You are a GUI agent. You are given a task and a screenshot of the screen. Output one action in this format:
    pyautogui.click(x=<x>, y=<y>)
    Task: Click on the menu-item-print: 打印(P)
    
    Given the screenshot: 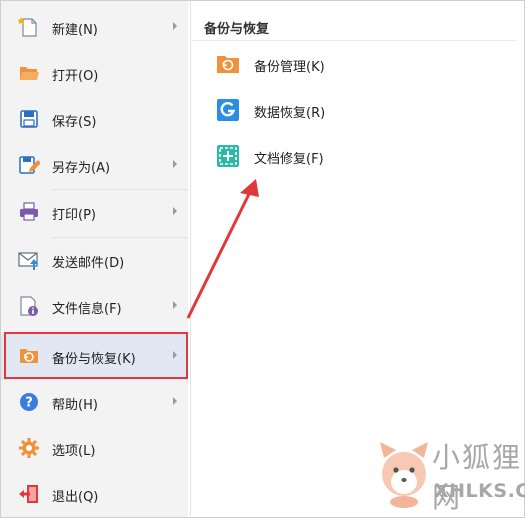 What is the action you would take?
    pyautogui.click(x=94, y=213)
    